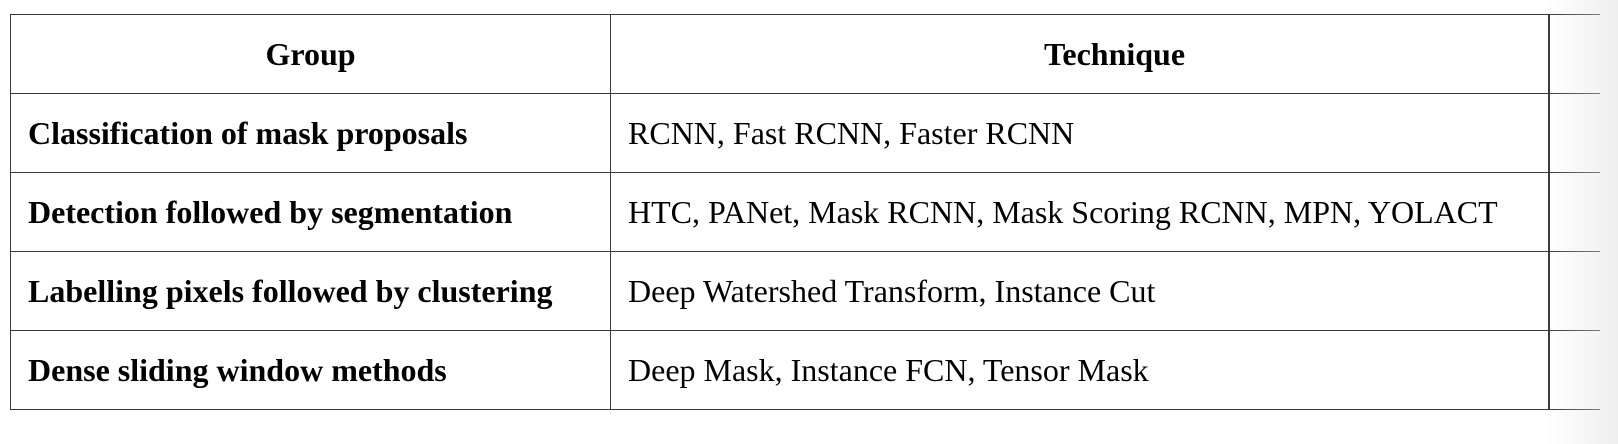  I want to click on group-cell: Labelling pixels followed by clustering, so click(310, 291).